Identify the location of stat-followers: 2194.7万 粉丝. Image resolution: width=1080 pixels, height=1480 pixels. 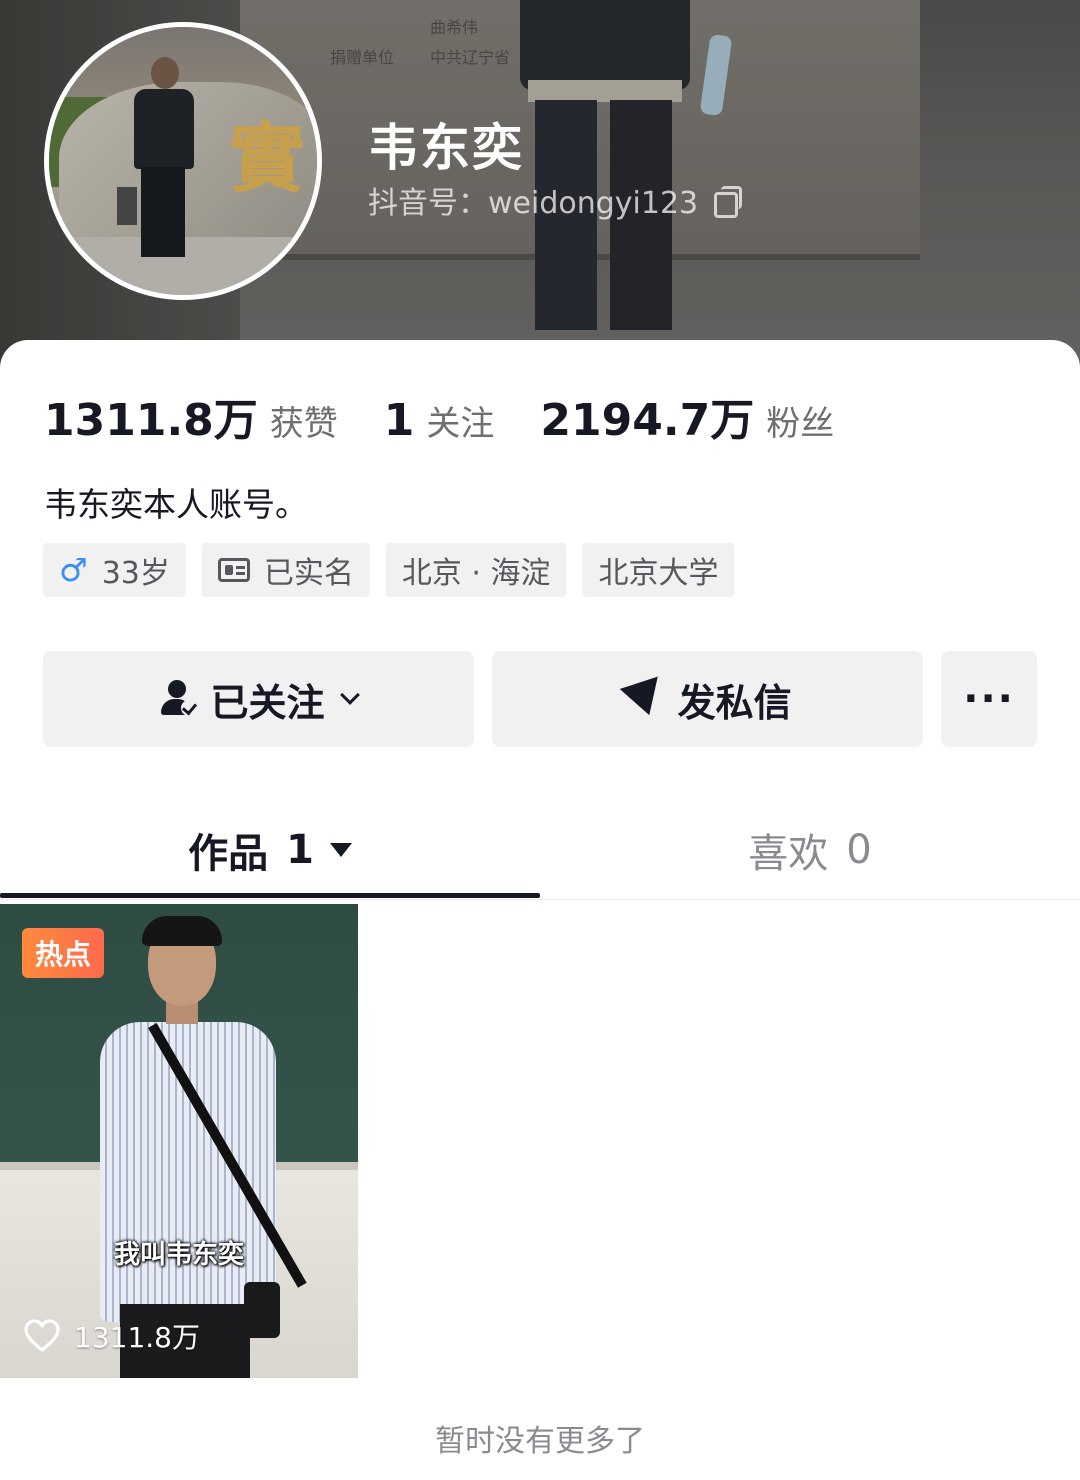
(687, 416).